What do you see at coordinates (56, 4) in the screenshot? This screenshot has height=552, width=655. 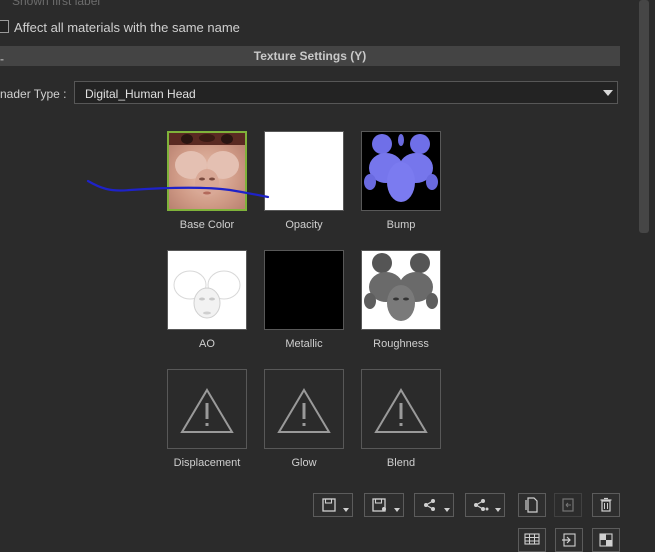 I see `hidden-top-label: Shown first label` at bounding box center [56, 4].